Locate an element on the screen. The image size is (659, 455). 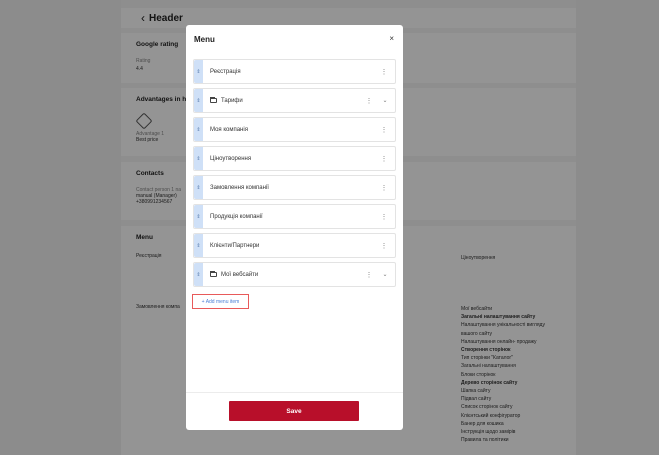
menu-item-label: Моя компанія is located at coordinates (294, 130).